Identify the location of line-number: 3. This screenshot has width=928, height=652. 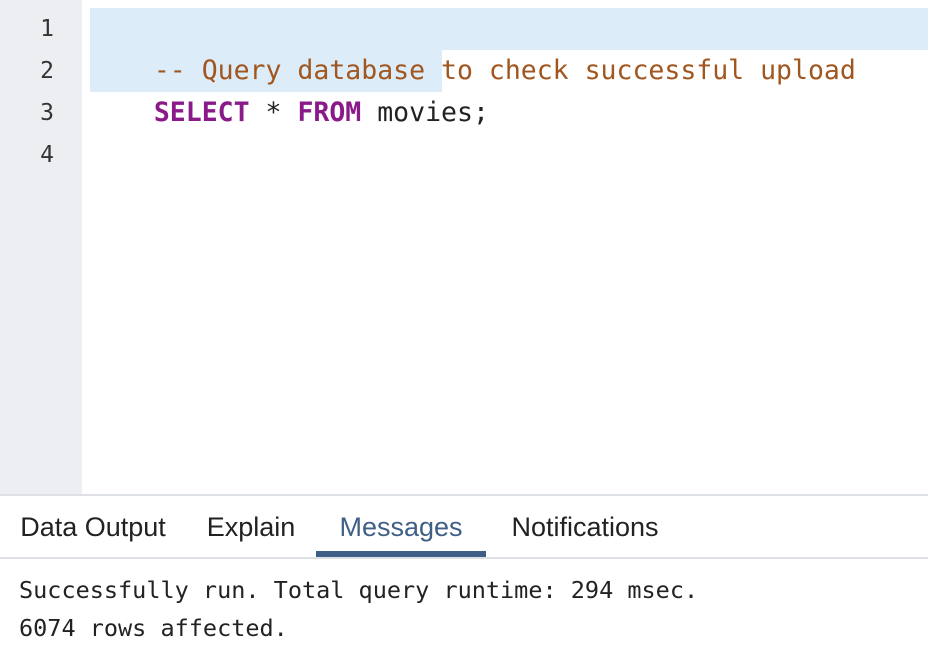
(47, 113).